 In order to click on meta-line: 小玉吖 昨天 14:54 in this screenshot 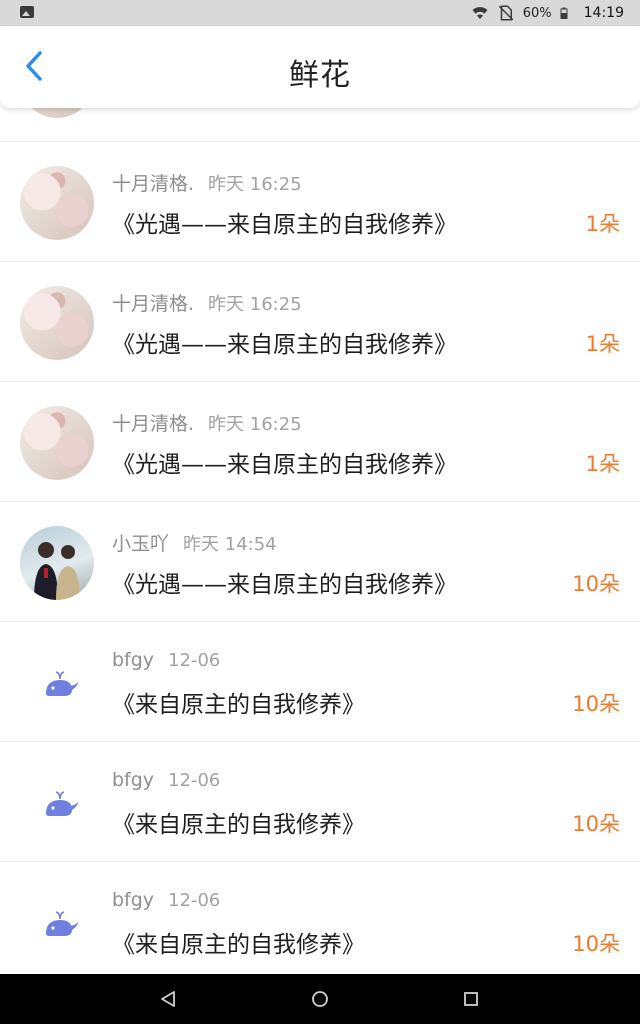, I will do `click(194, 542)`.